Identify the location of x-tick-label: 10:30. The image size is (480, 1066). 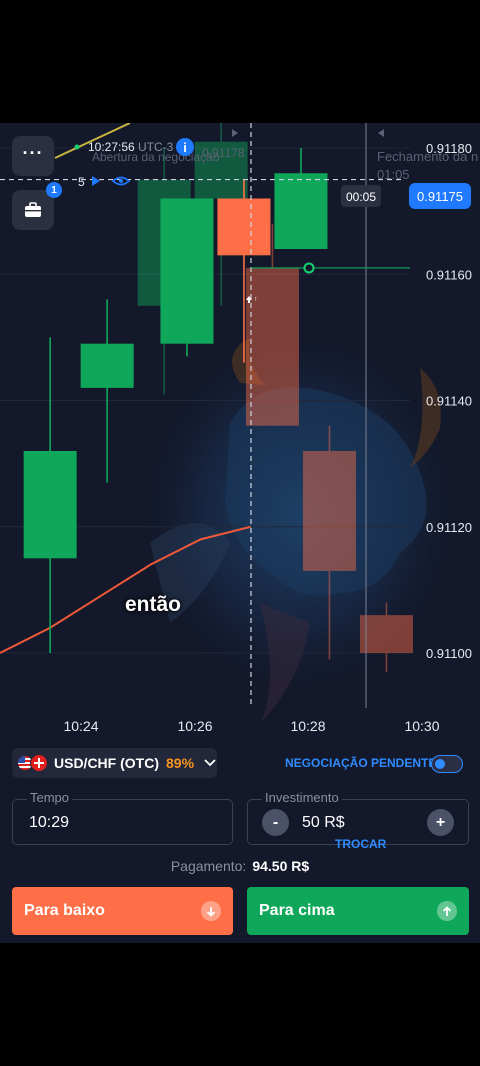
(421, 726).